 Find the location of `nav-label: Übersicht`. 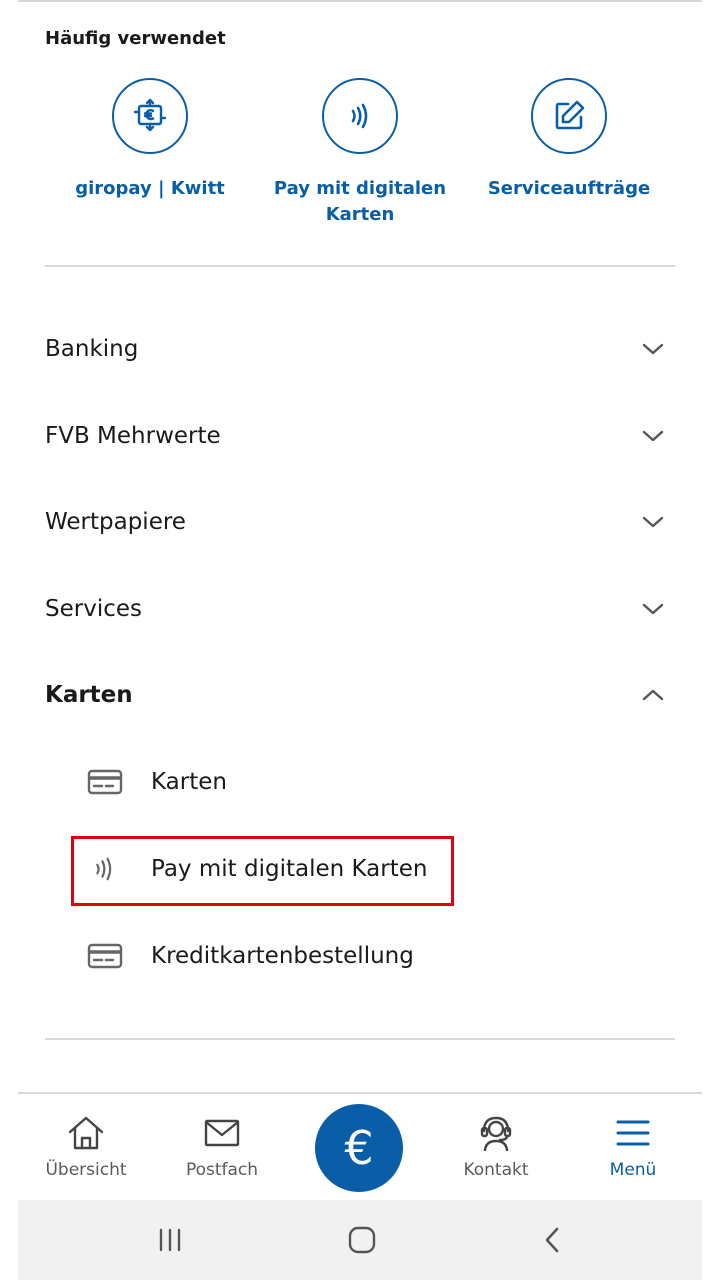

nav-label: Übersicht is located at coordinates (86, 1170).